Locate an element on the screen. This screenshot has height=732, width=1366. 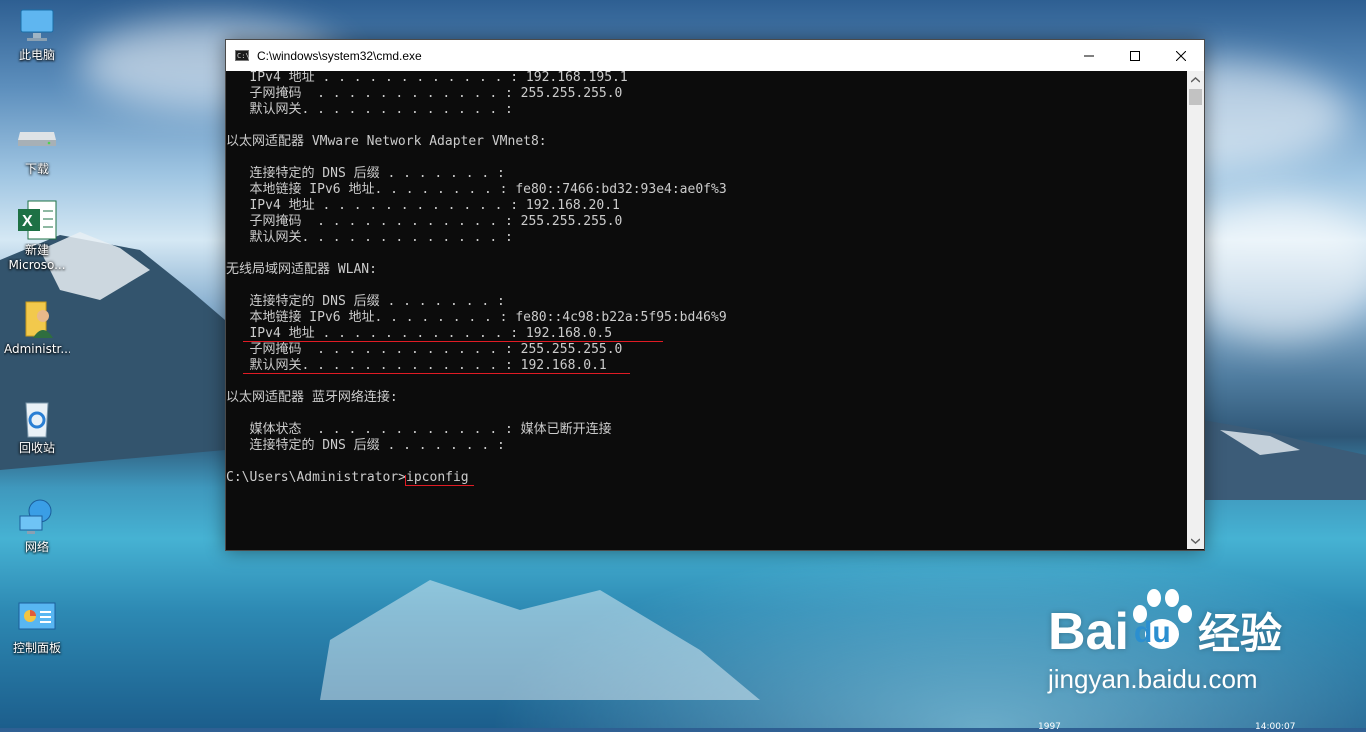
chevron-down-icon is located at coordinates (1195, 540).